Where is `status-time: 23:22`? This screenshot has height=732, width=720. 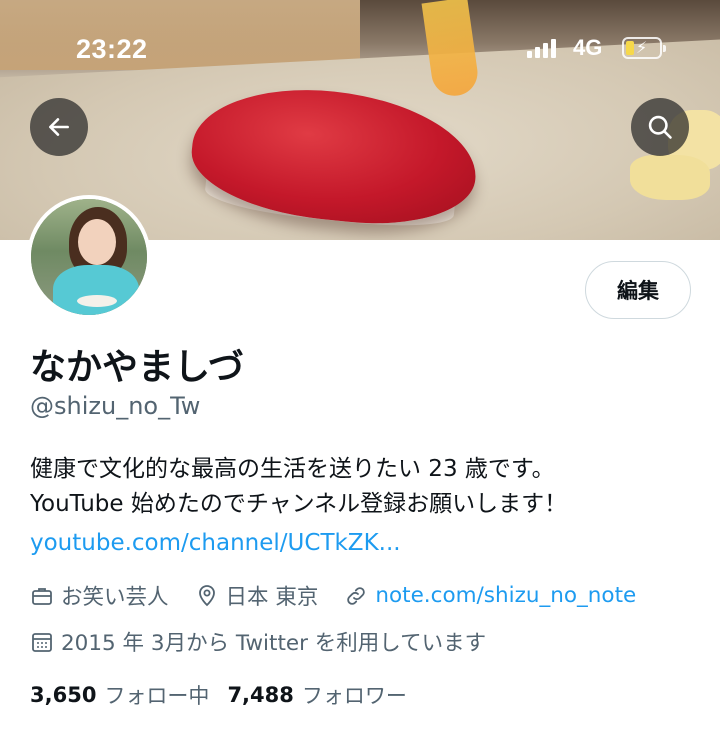
status-time: 23:22 is located at coordinates (112, 49).